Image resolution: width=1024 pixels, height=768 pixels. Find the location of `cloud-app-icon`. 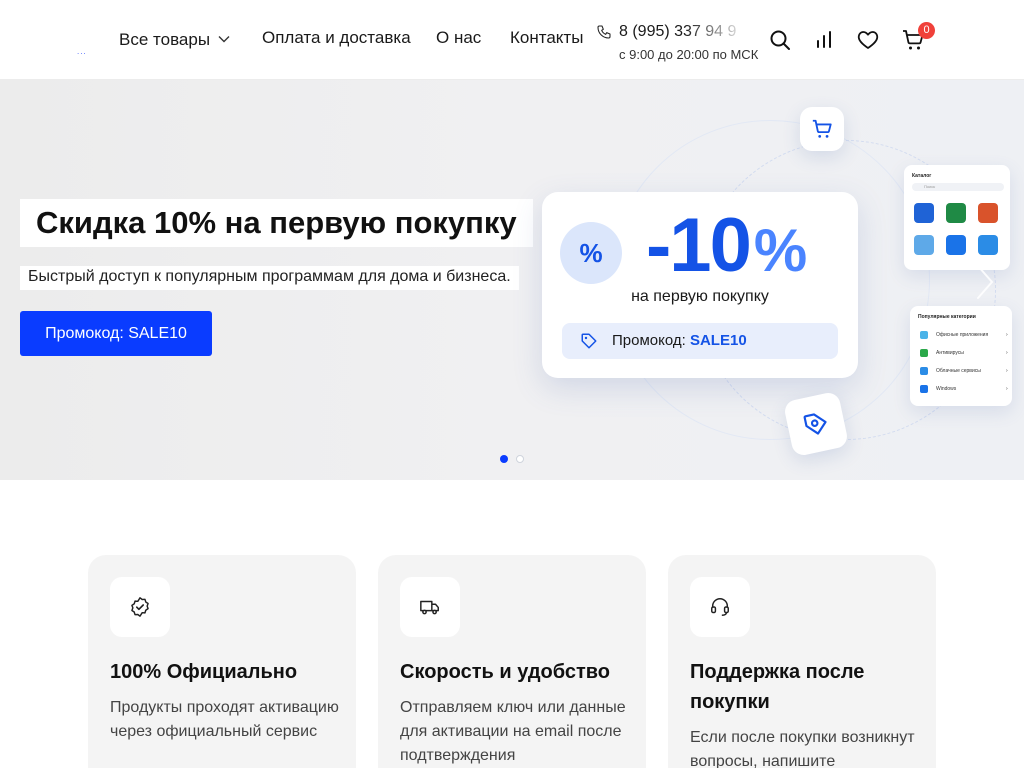

cloud-app-icon is located at coordinates (988, 245).